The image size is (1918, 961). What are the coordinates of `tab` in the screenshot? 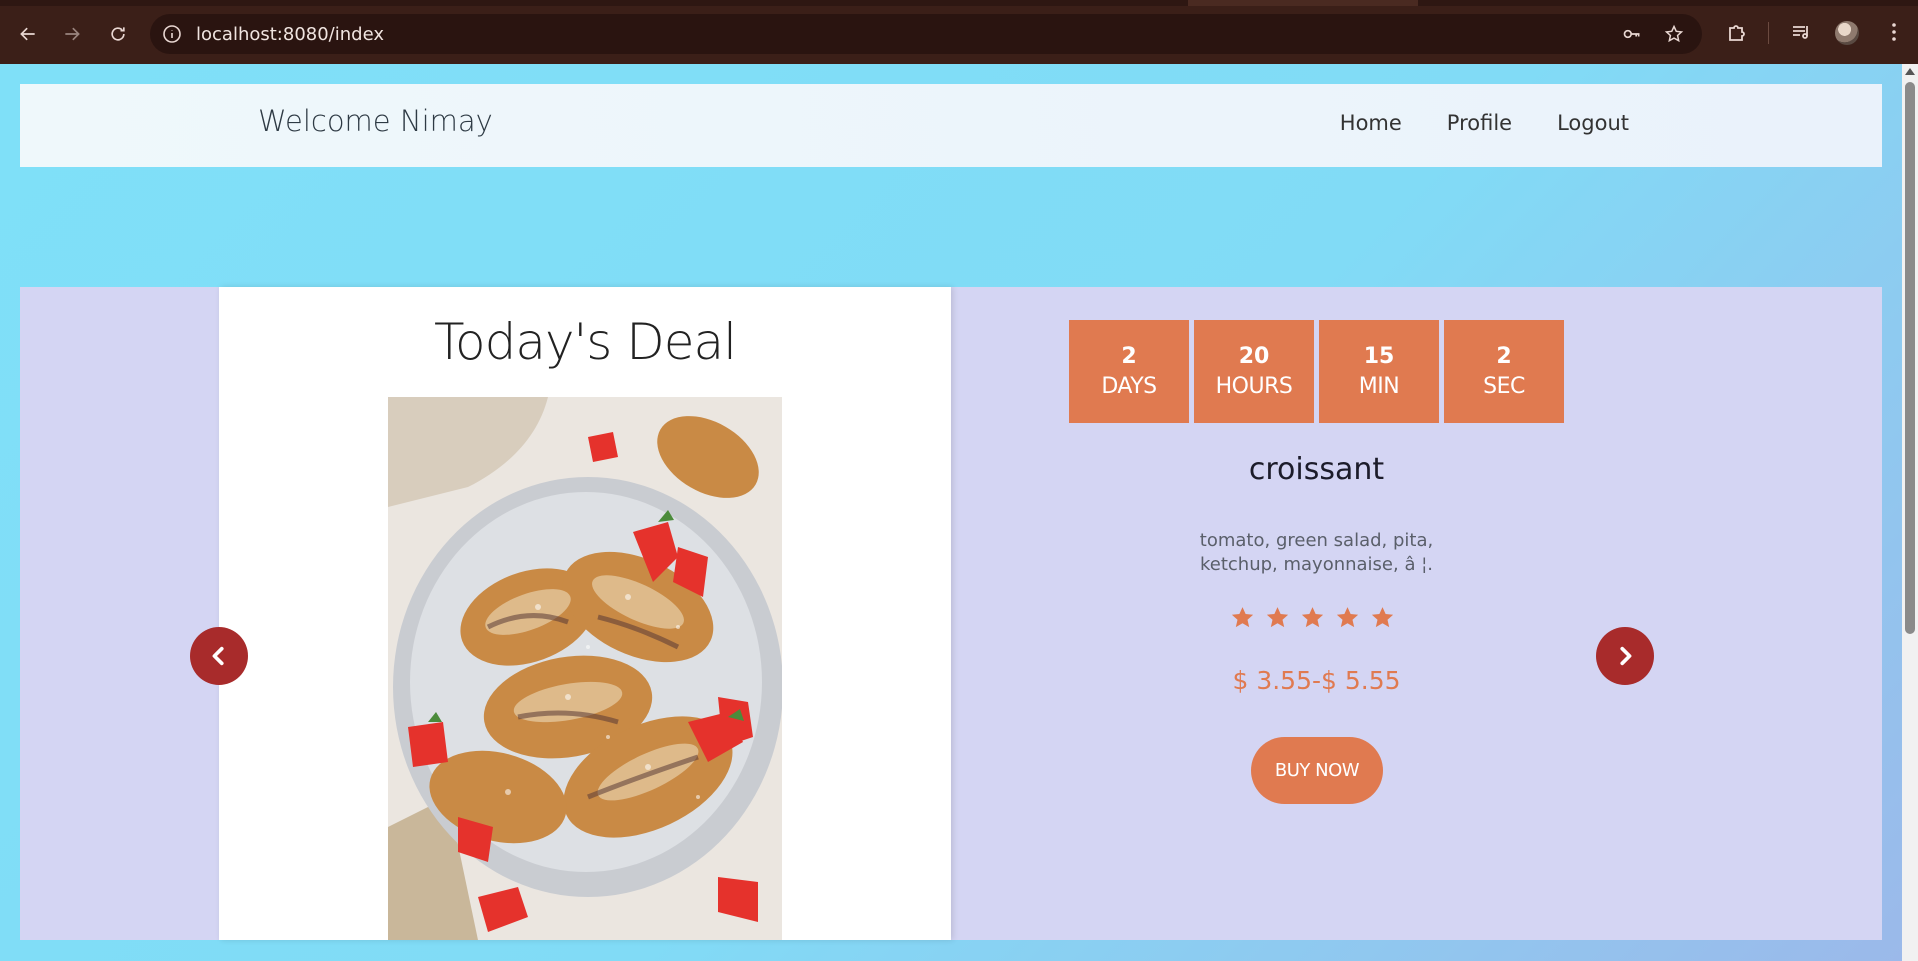 It's located at (1303, 3).